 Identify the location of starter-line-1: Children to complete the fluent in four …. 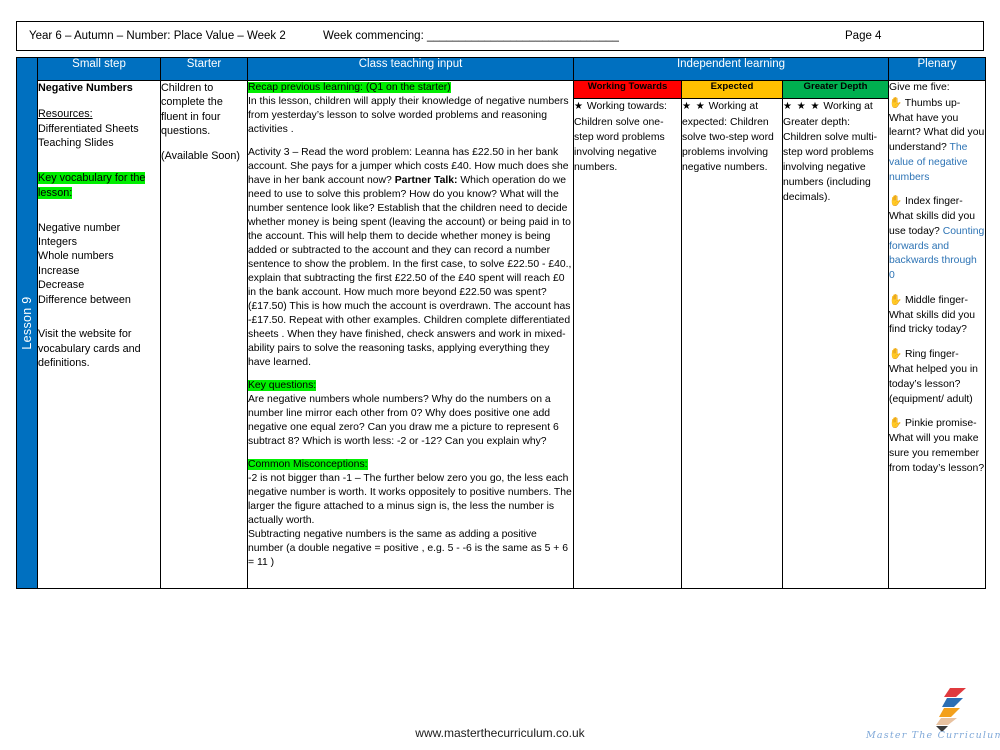
(192, 110).